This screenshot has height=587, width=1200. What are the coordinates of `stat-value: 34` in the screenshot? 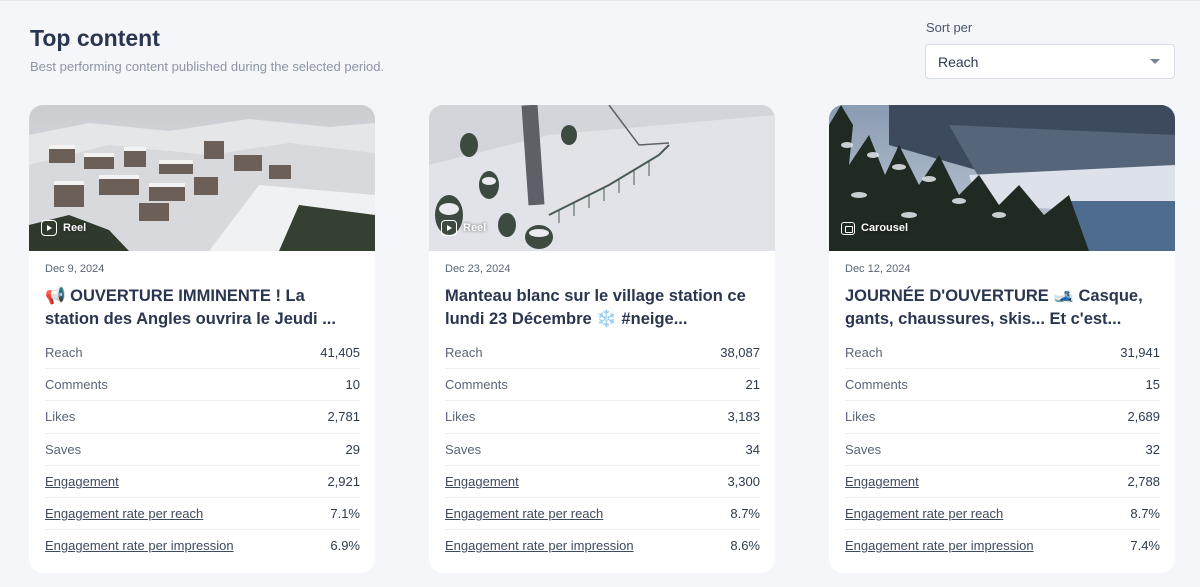 It's located at (752, 449).